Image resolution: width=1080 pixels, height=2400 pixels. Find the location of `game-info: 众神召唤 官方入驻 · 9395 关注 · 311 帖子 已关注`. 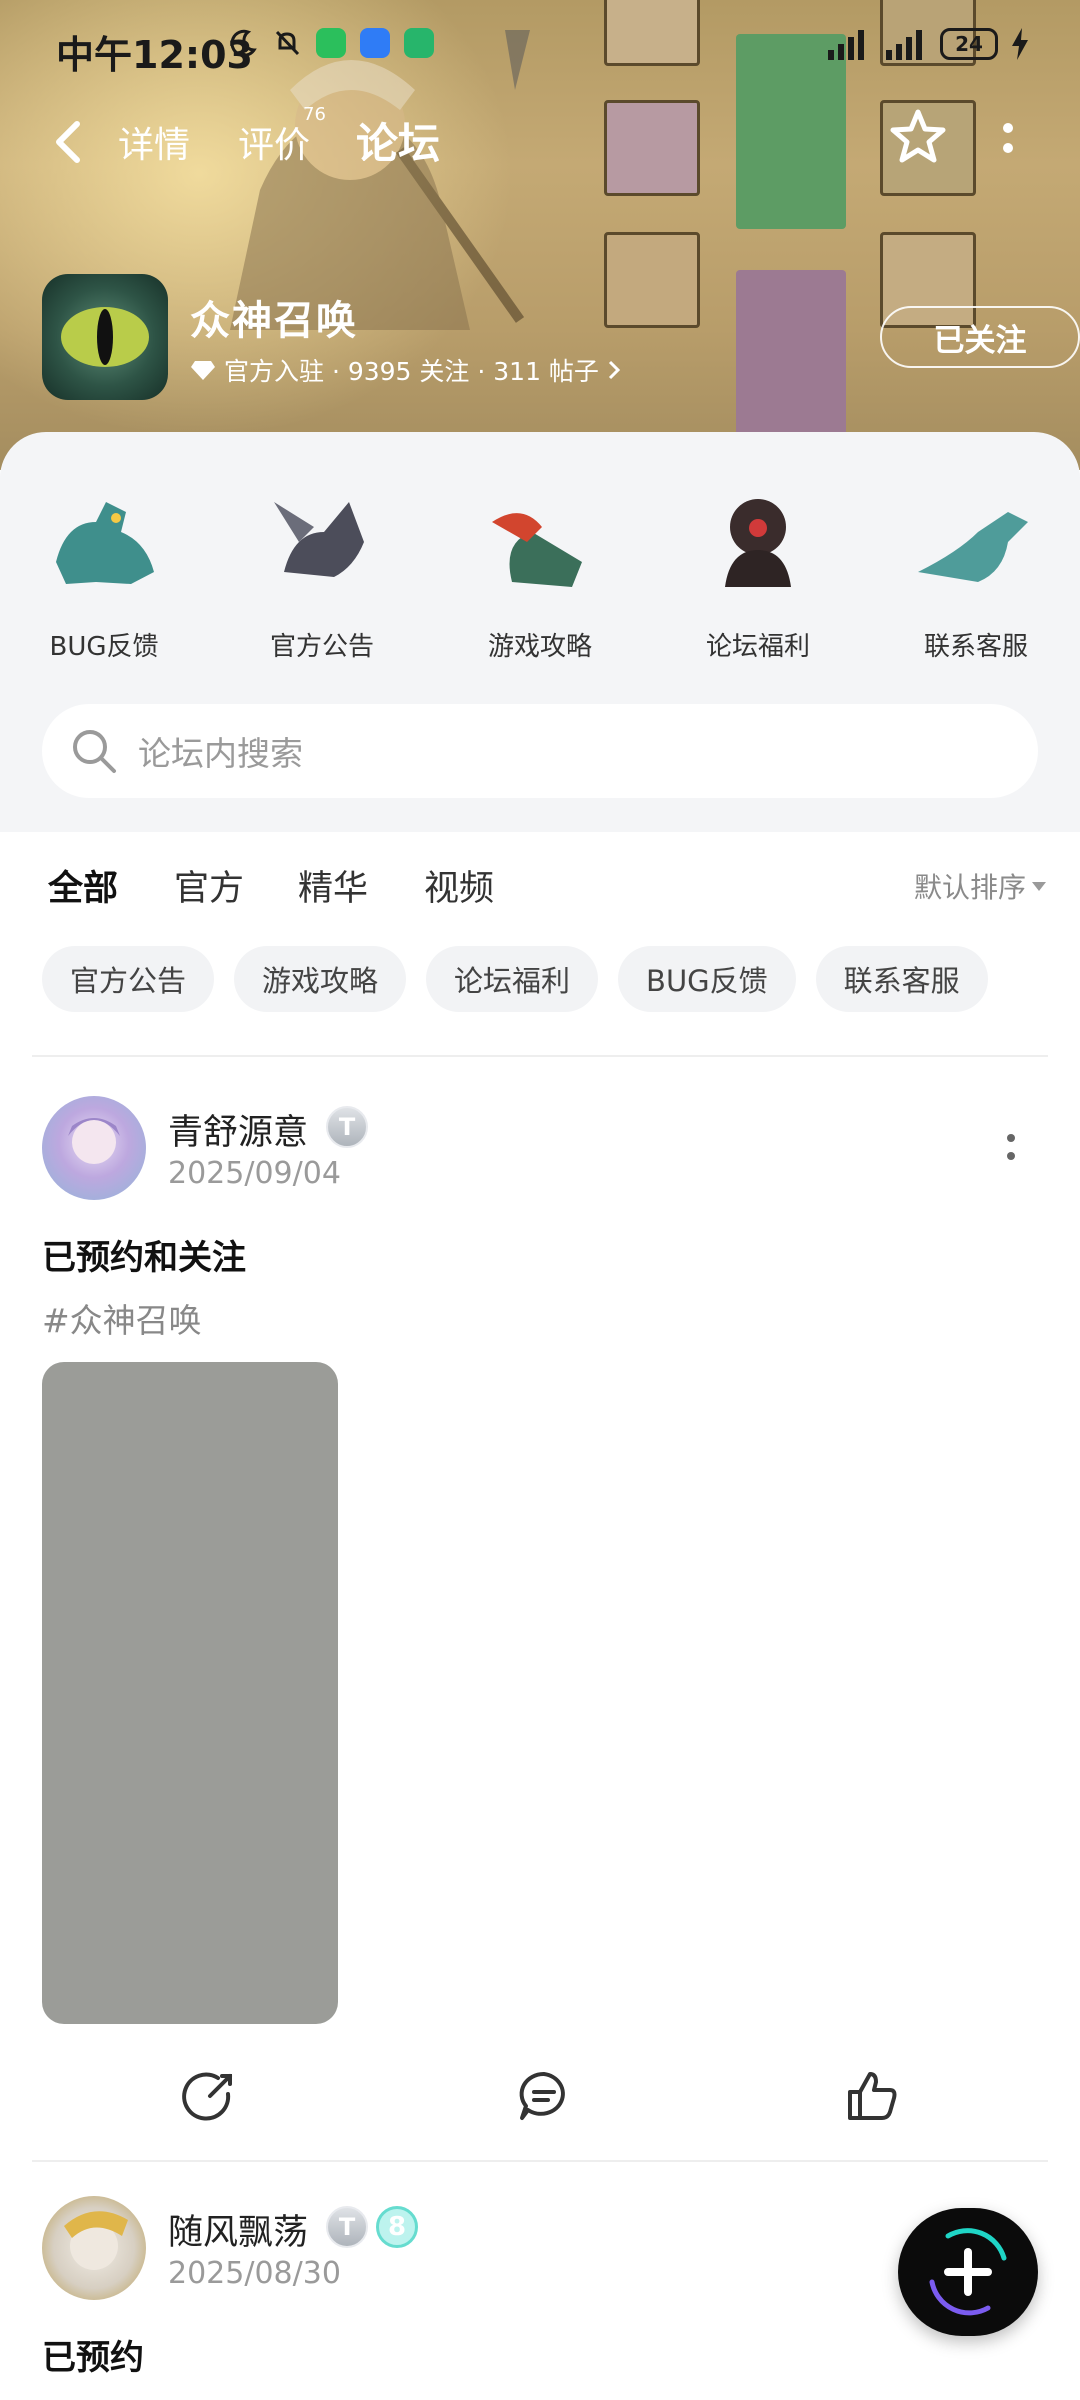

game-info: 众神召唤 官方入驻 · 9395 关注 · 311 帖子 已关注 is located at coordinates (561, 339).